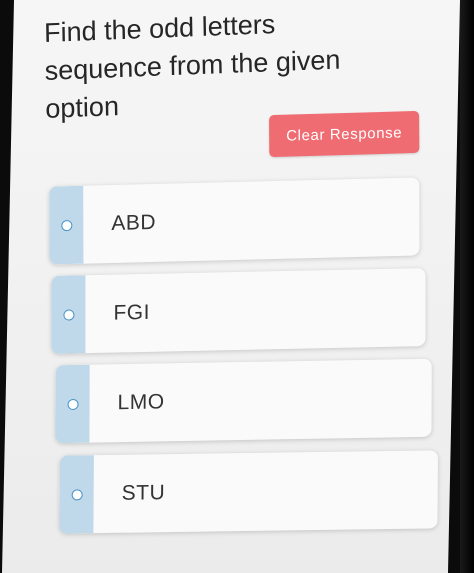  Describe the element at coordinates (131, 312) in the screenshot. I see `option-label: FGI` at that location.